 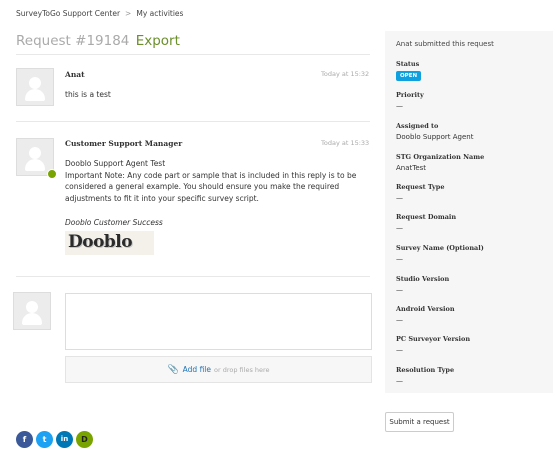 I want to click on field-label: Survey Name (Optional), so click(x=440, y=248).